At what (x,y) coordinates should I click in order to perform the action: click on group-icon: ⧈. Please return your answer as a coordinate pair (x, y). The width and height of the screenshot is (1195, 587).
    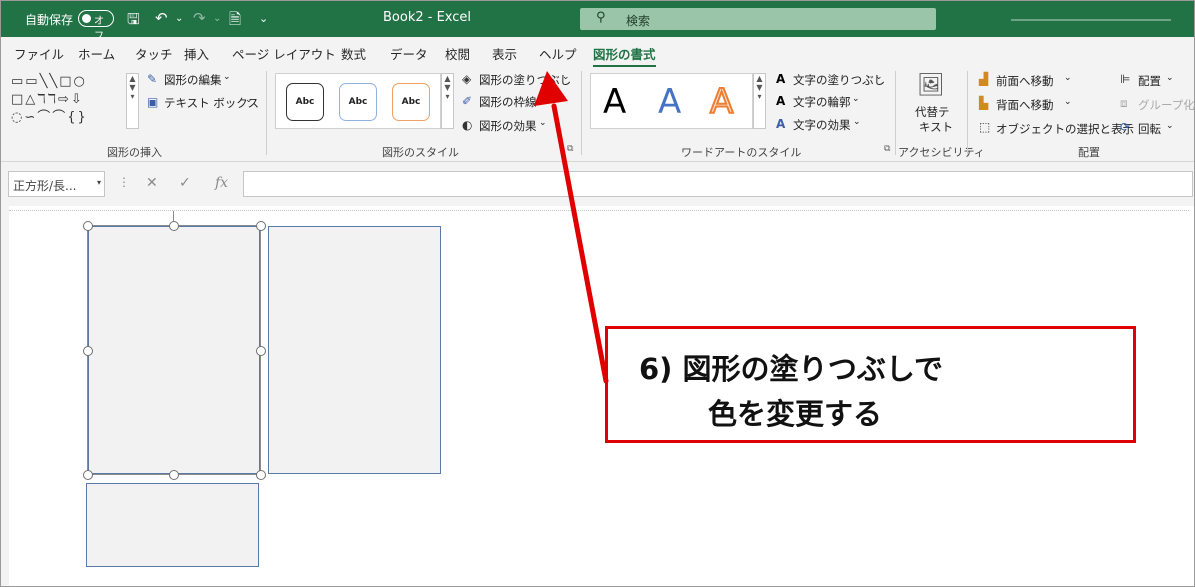
    Looking at the image, I should click on (1124, 103).